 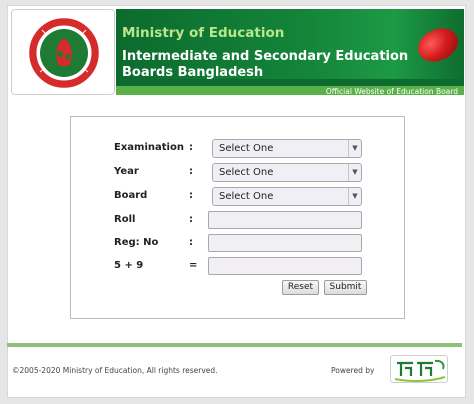 I want to click on roll-input, so click(x=285, y=220).